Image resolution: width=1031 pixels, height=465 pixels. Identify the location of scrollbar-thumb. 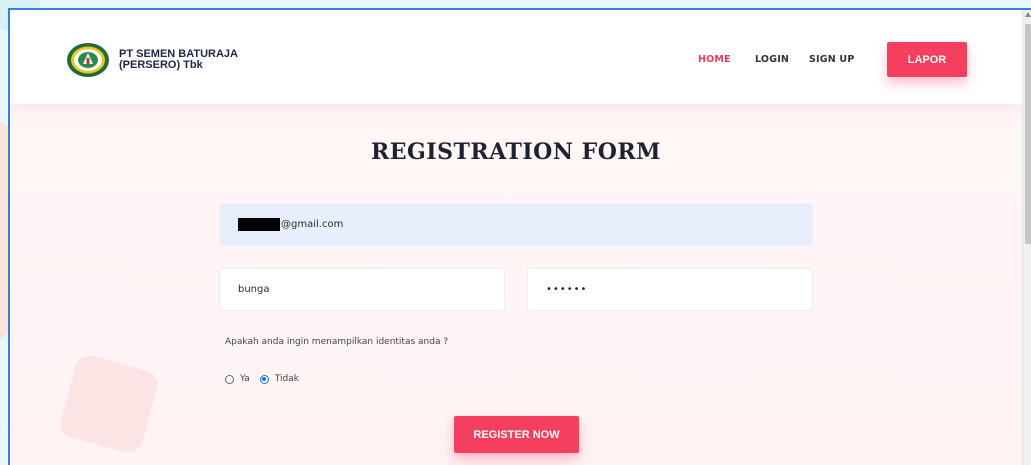
(1028, 134).